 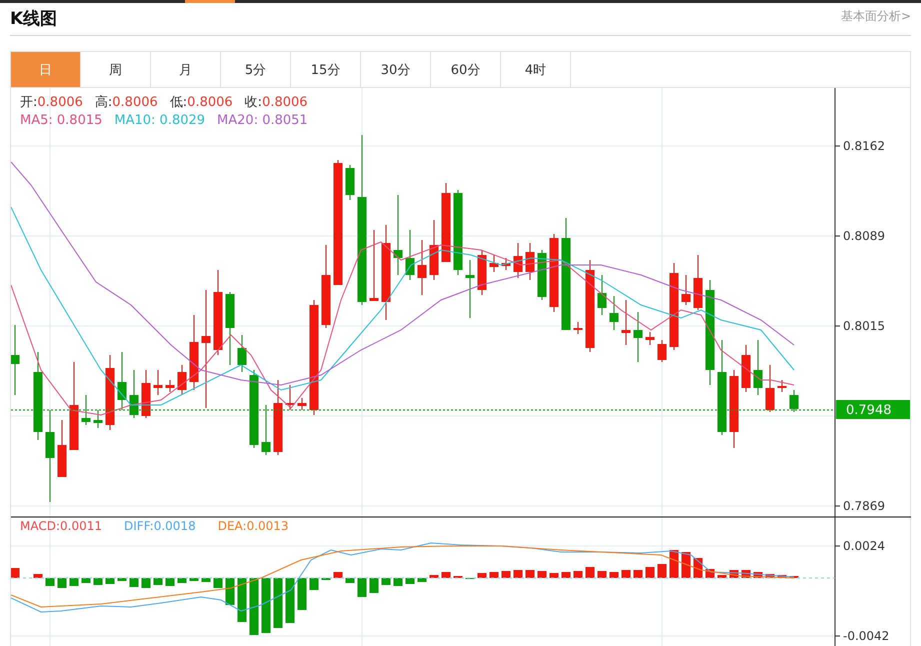 What do you see at coordinates (34, 19) in the screenshot?
I see `chart-title: K线图` at bounding box center [34, 19].